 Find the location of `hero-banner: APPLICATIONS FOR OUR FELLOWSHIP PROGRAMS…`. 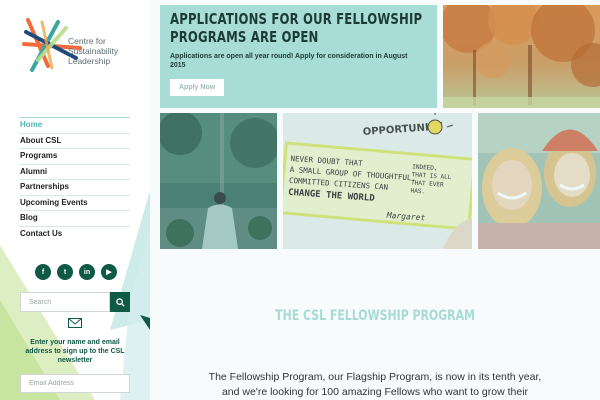

hero-banner: APPLICATIONS FOR OUR FELLOWSHIP PROGRAMS… is located at coordinates (298, 56).